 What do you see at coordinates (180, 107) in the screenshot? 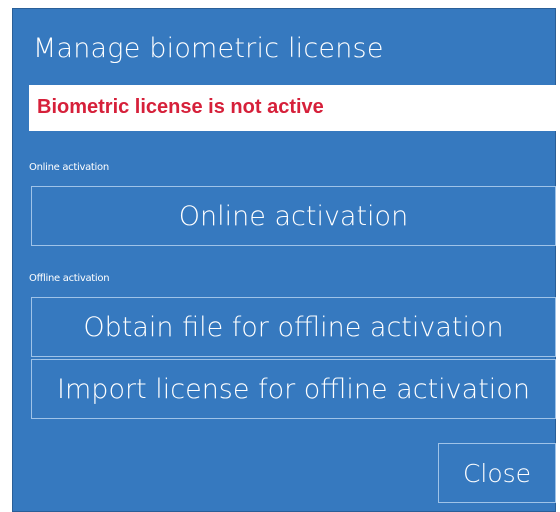
I see `license-status-text: Biometric license is not active` at bounding box center [180, 107].